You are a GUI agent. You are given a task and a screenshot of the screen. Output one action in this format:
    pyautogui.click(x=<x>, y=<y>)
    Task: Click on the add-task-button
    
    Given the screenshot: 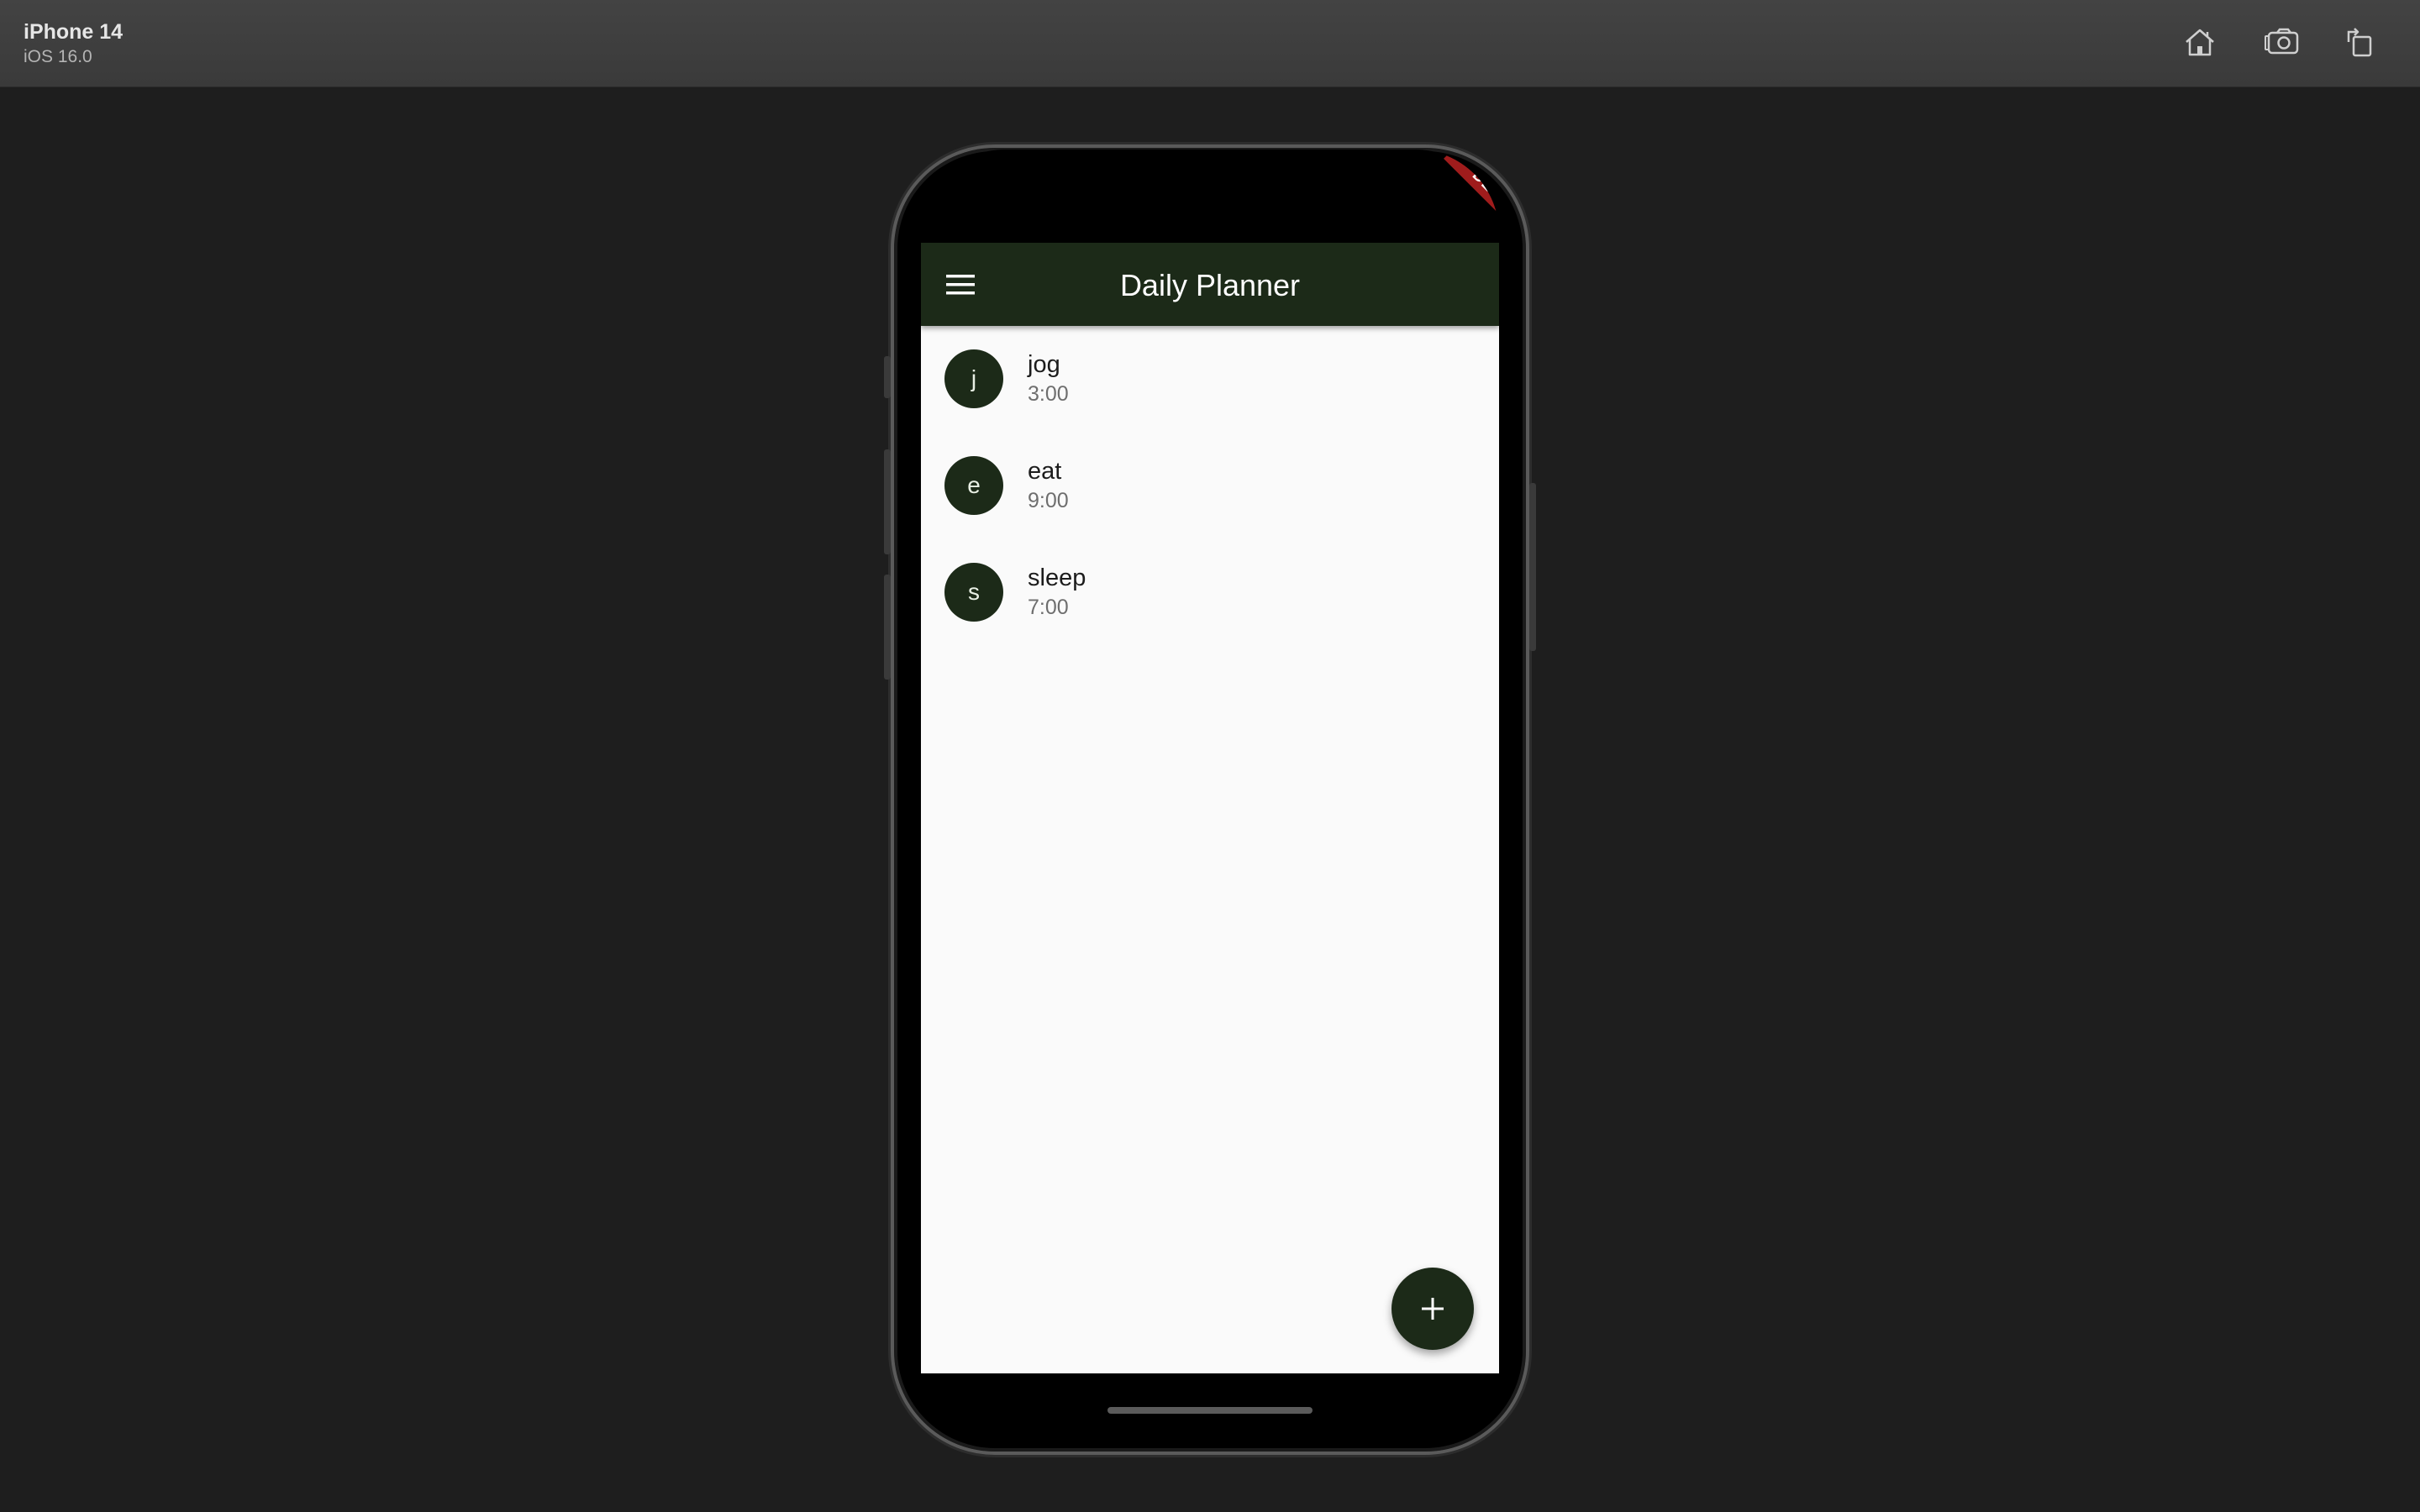 What is the action you would take?
    pyautogui.click(x=1433, y=1309)
    